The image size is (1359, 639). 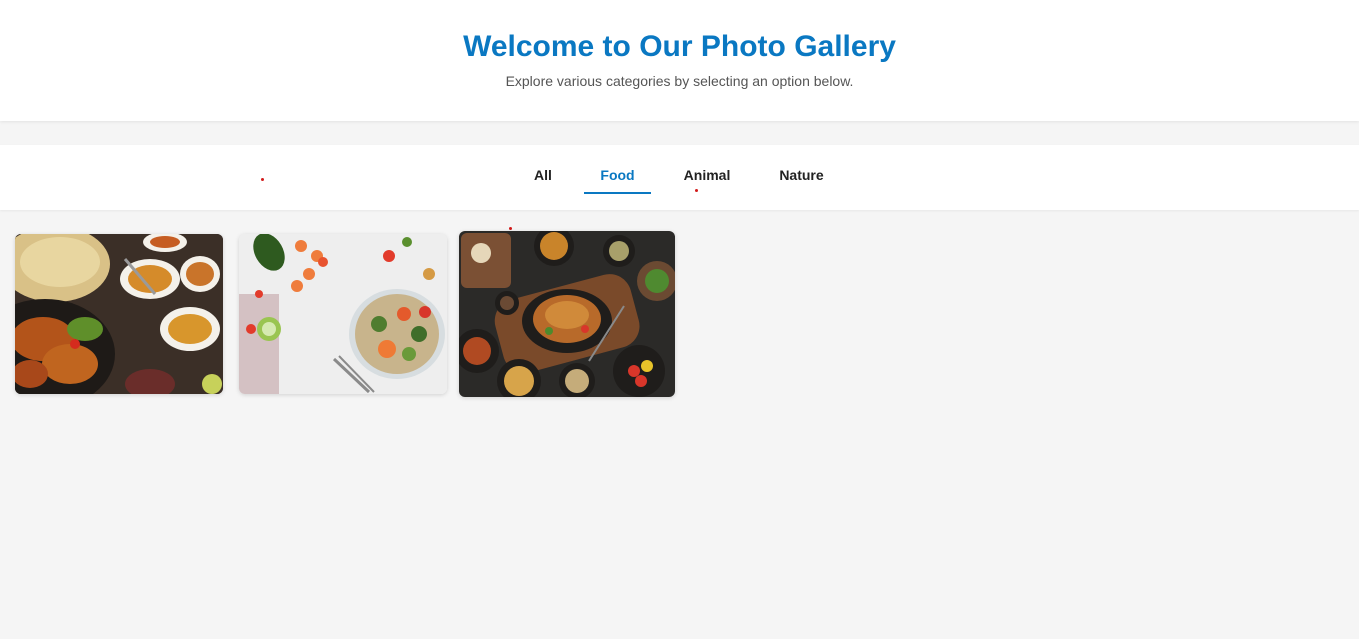 What do you see at coordinates (543, 180) in the screenshot?
I see `tab-all: All` at bounding box center [543, 180].